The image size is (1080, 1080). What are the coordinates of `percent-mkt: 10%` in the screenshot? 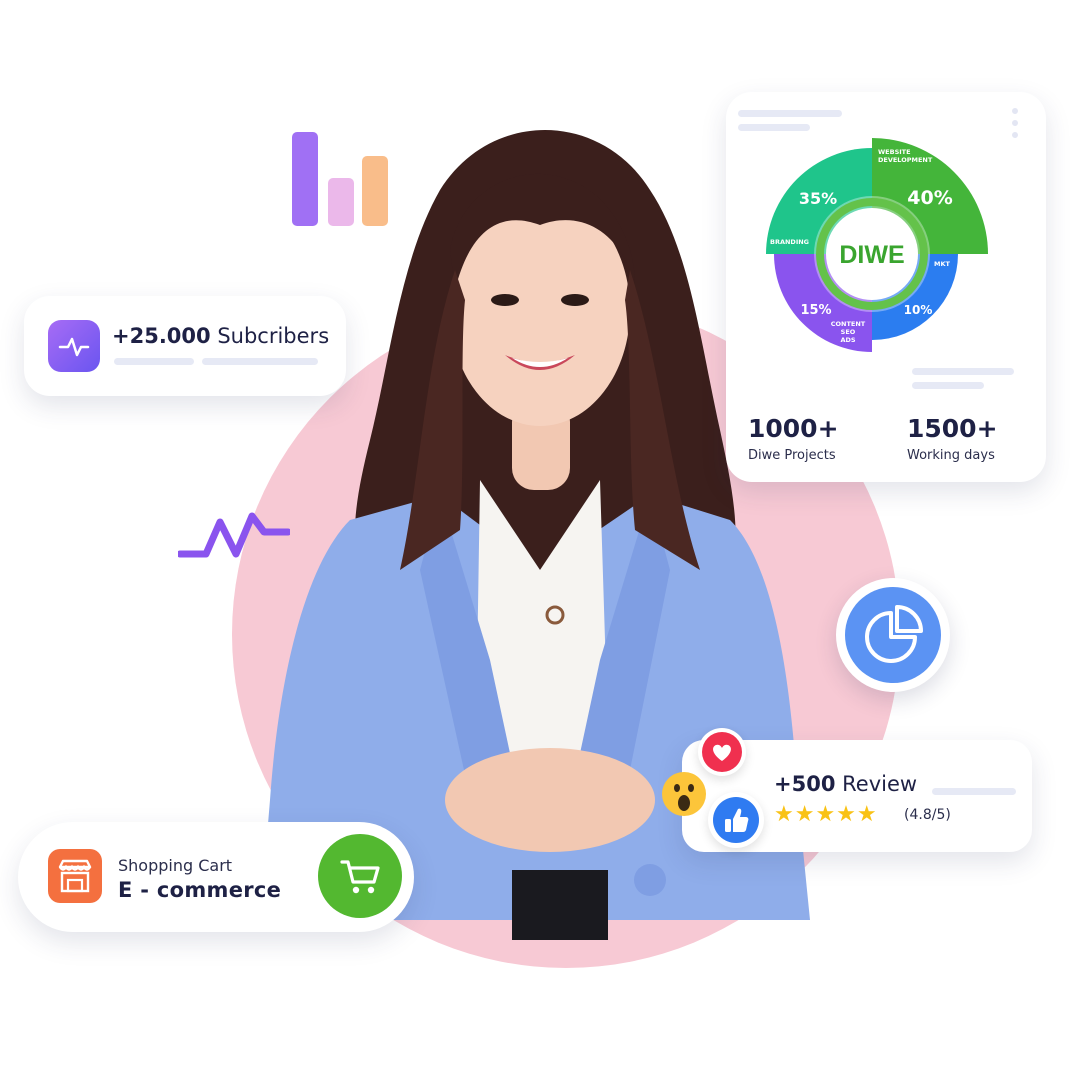 It's located at (918, 310).